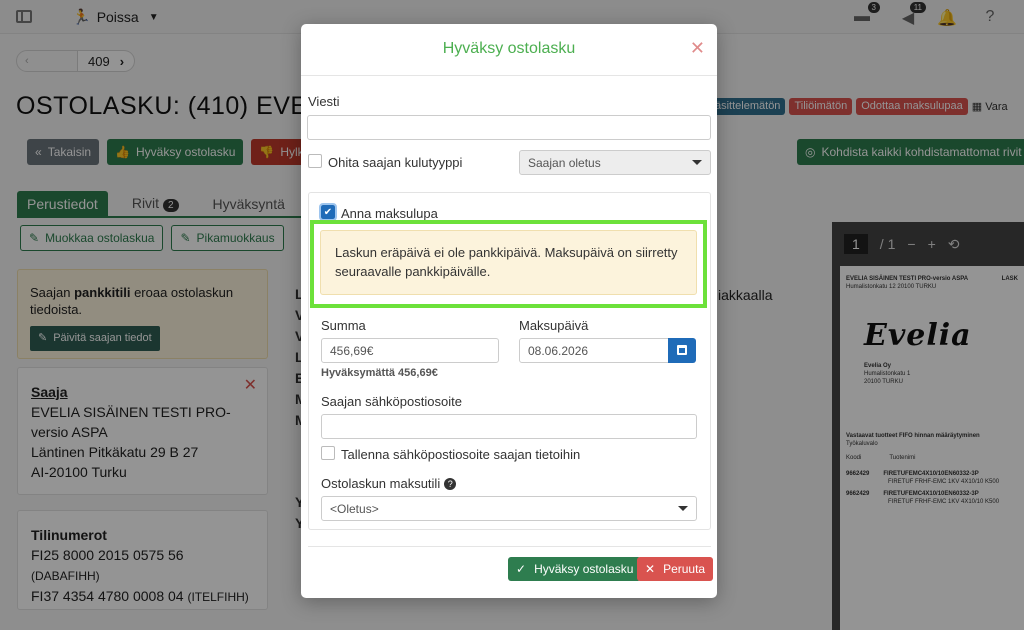 Image resolution: width=1024 pixels, height=630 pixels. Describe the element at coordinates (554, 325) in the screenshot. I see `payment-date-label: Maksupäivä` at that location.